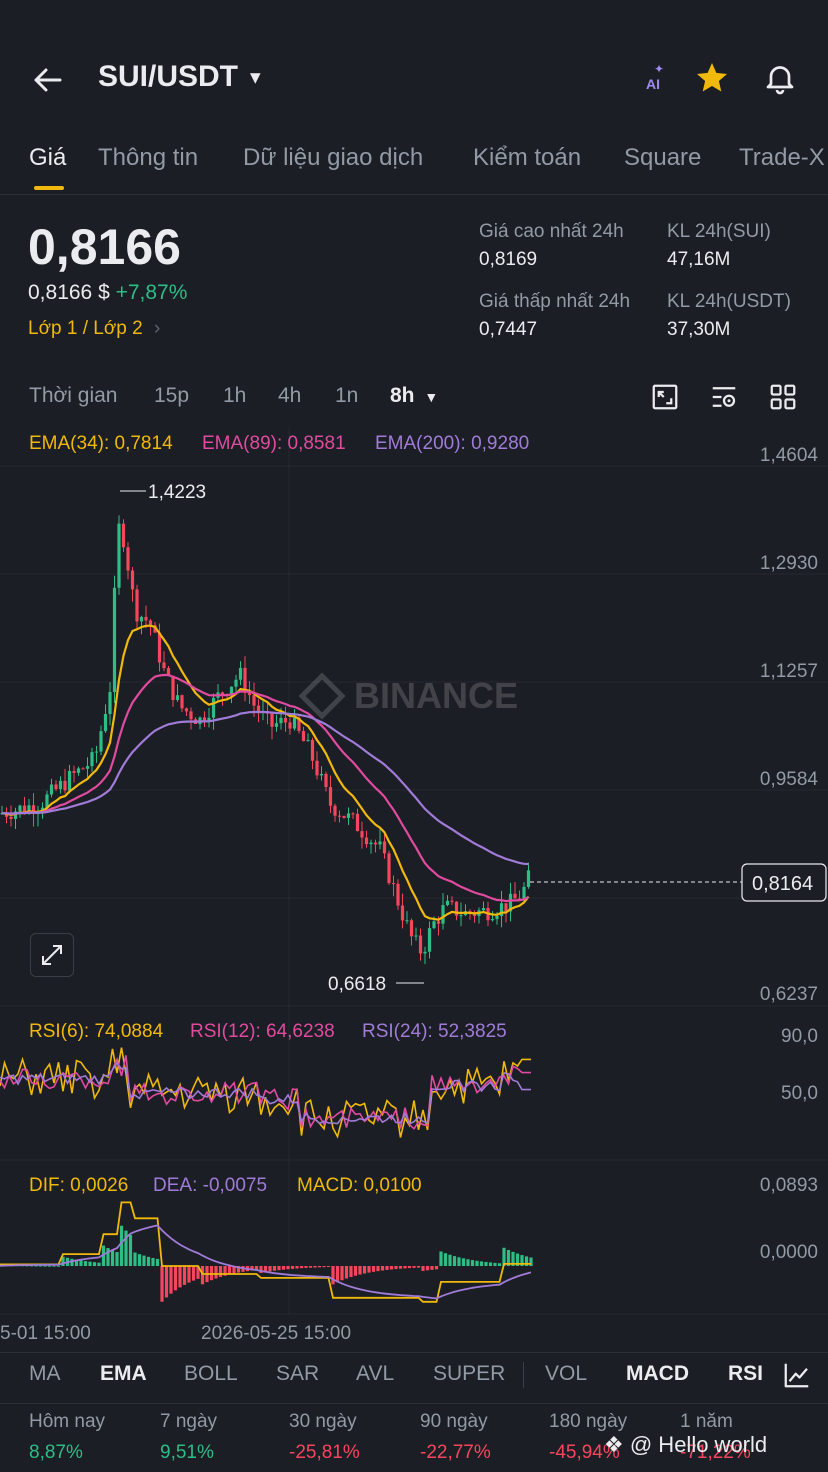  Describe the element at coordinates (566, 1374) in the screenshot. I see `indicator-tab-vol: VOL` at that location.